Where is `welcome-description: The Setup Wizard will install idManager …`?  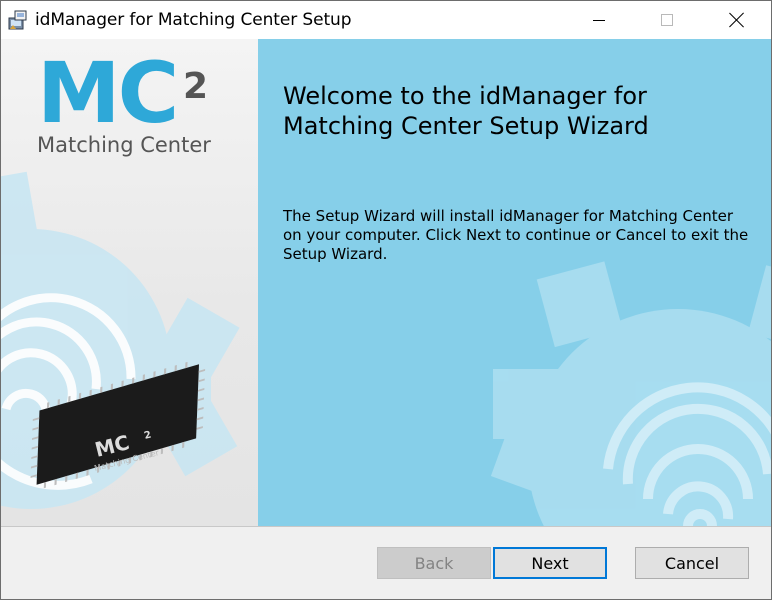 welcome-description: The Setup Wizard will install idManager … is located at coordinates (516, 235).